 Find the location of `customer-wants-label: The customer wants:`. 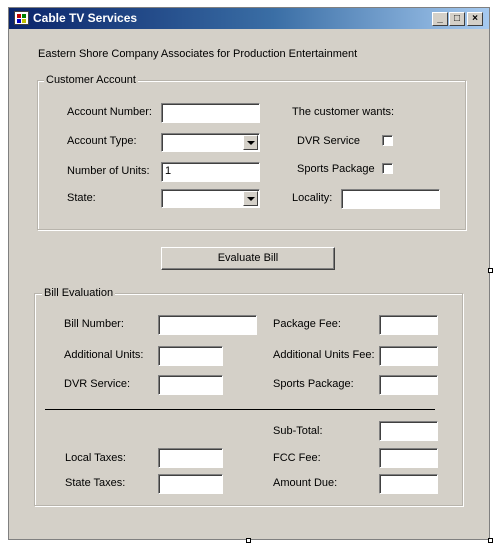

customer-wants-label: The customer wants: is located at coordinates (343, 112).